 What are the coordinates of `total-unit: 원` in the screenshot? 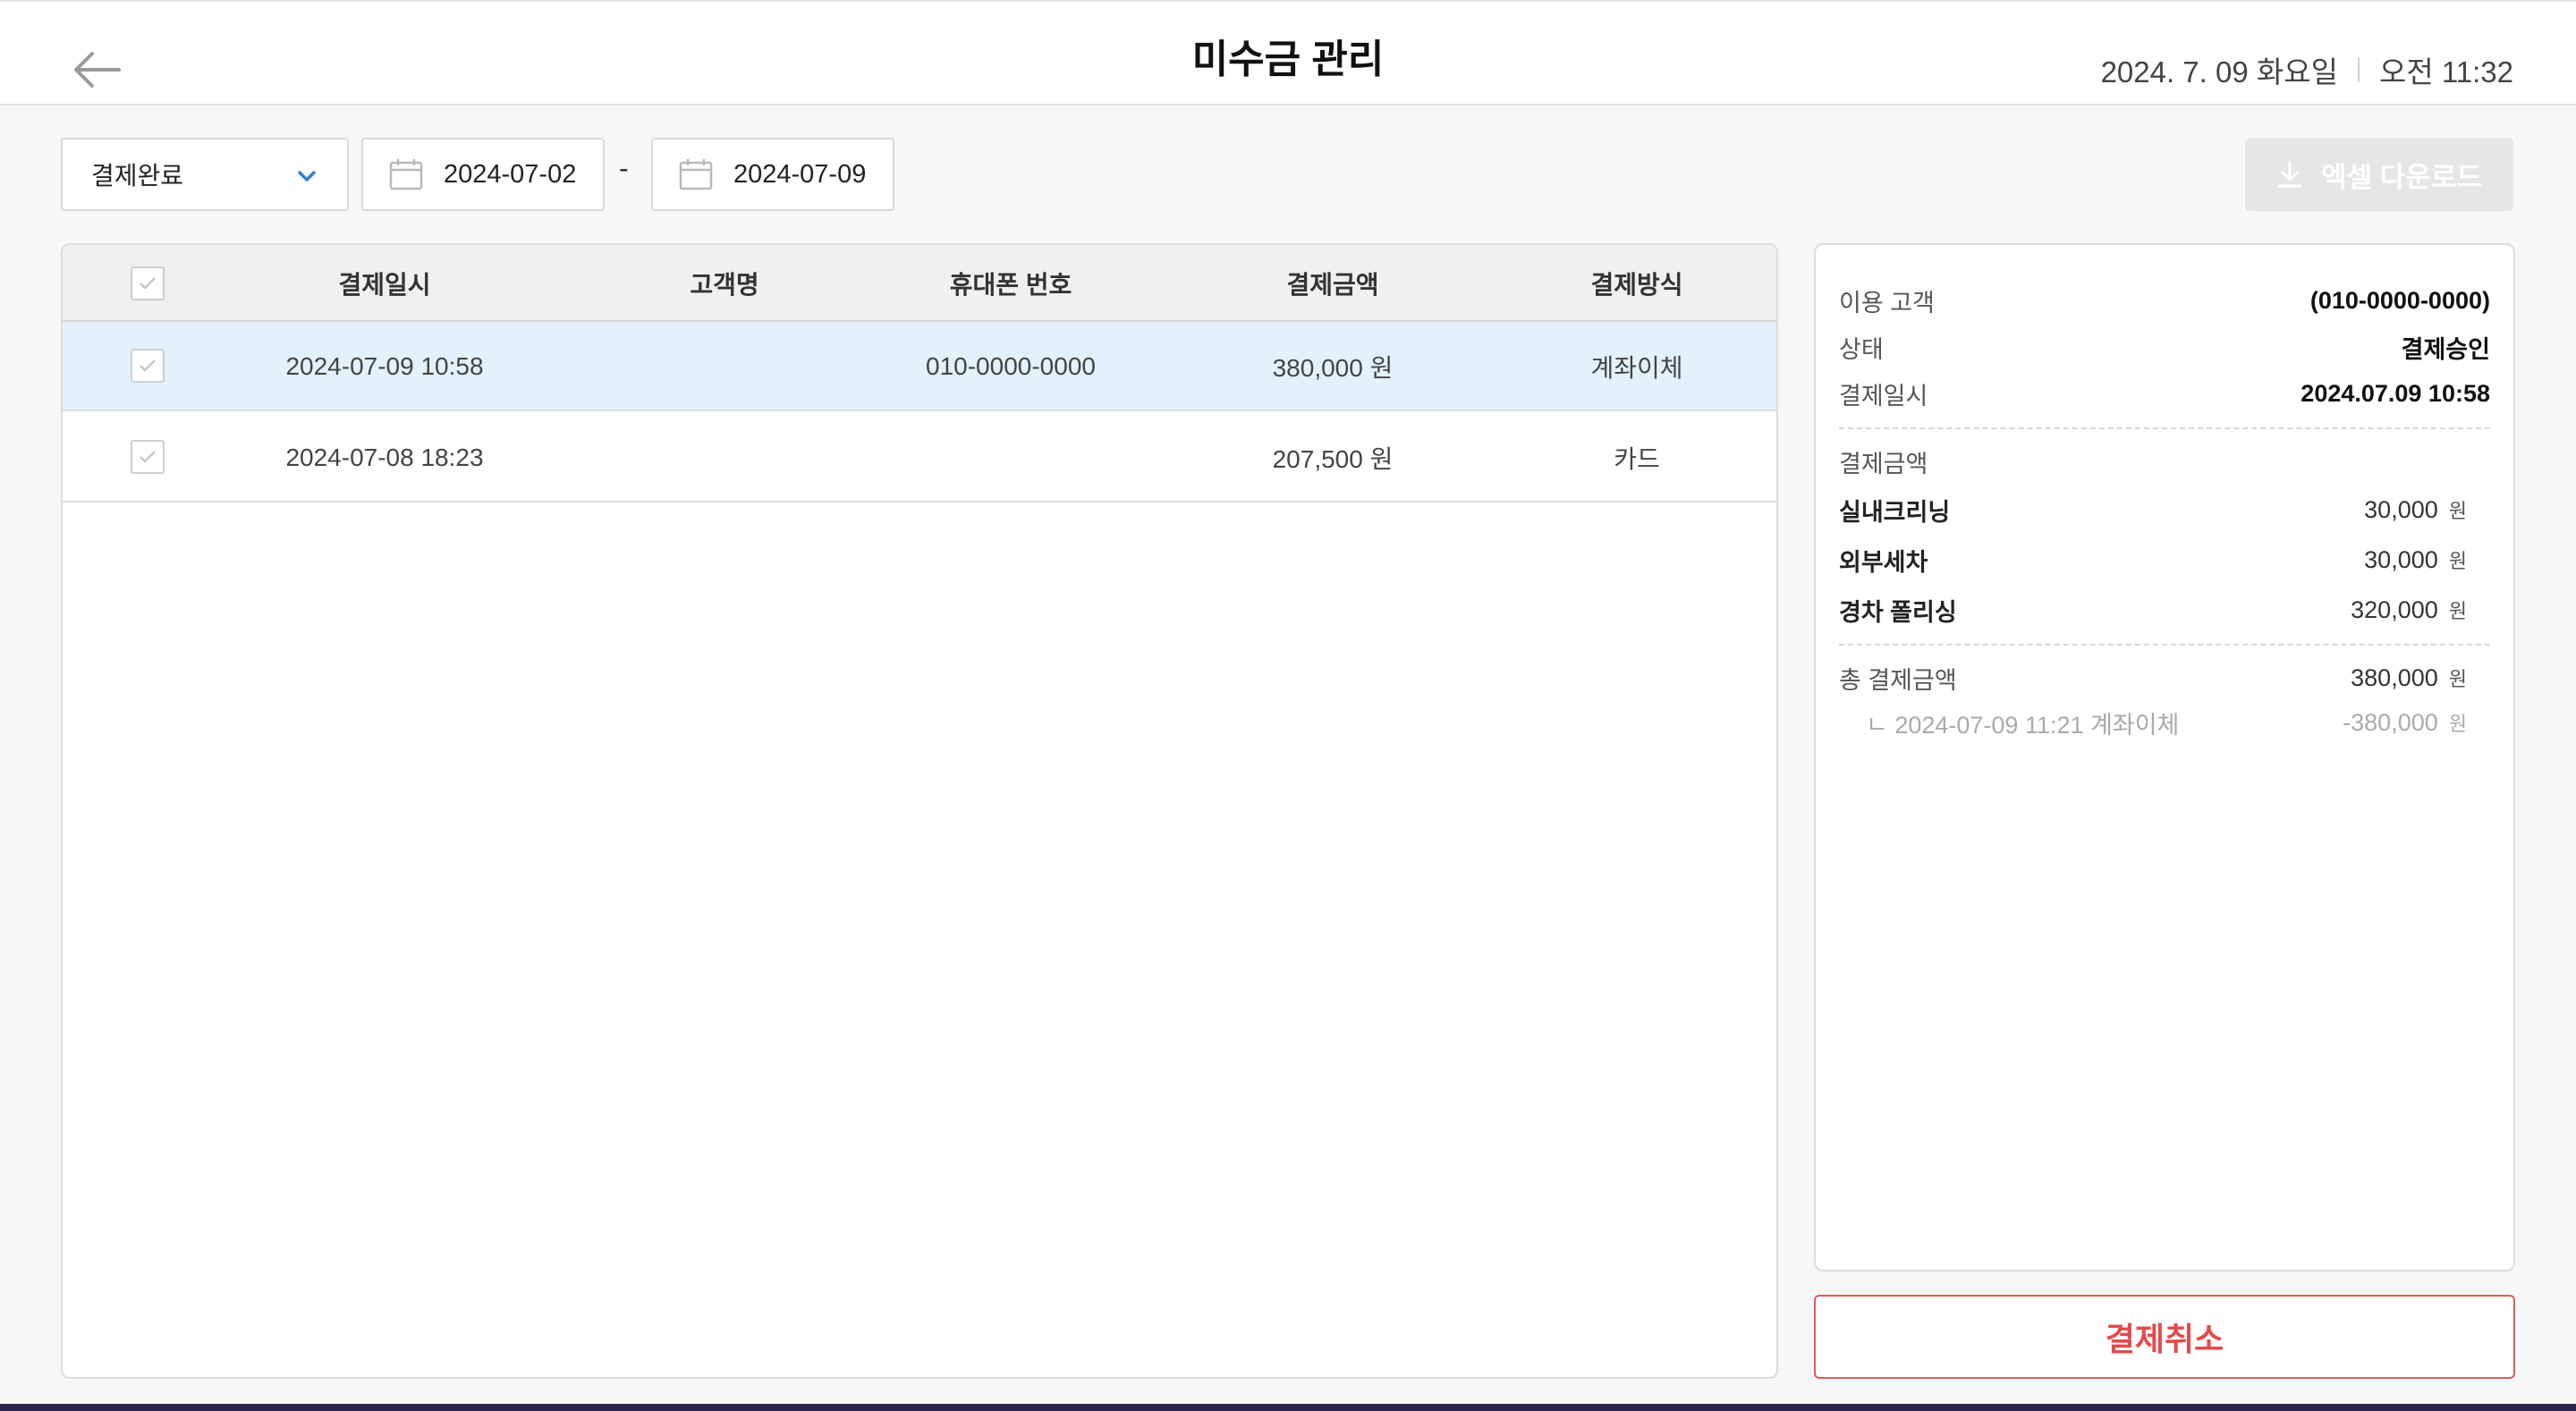 It's located at (2457, 679).